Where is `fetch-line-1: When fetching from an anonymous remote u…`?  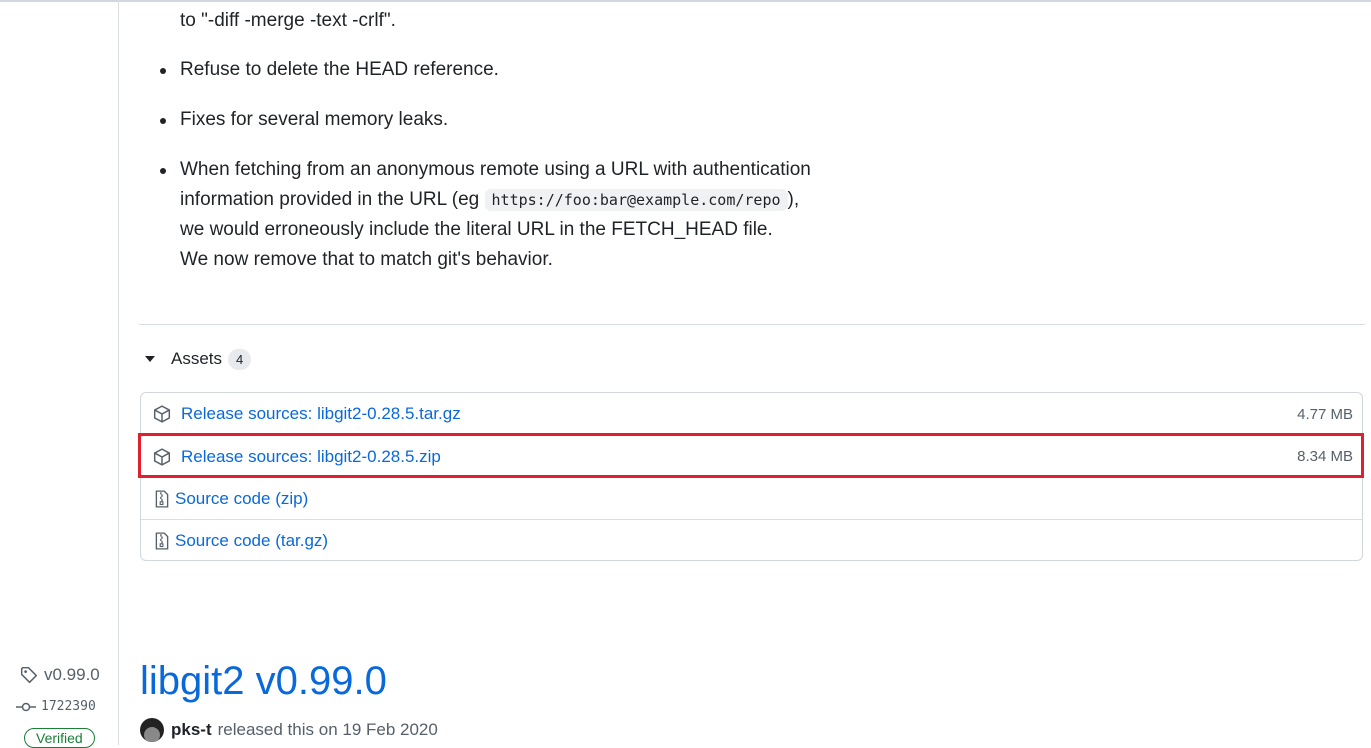 fetch-line-1: When fetching from an anonymous remote u… is located at coordinates (495, 169).